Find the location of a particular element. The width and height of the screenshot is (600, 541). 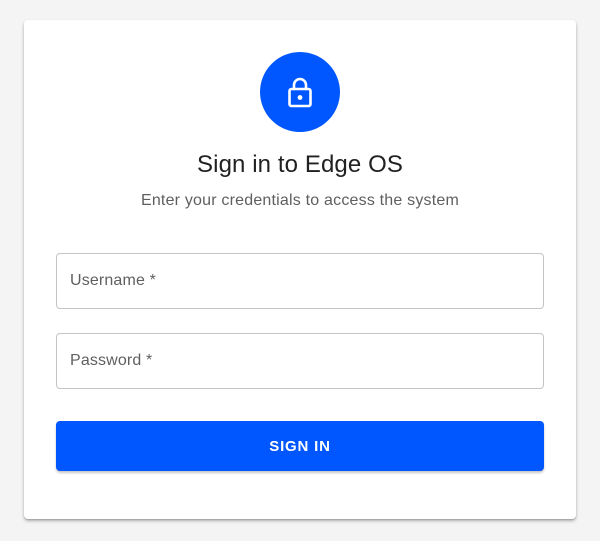

lock-avatar is located at coordinates (300, 92).